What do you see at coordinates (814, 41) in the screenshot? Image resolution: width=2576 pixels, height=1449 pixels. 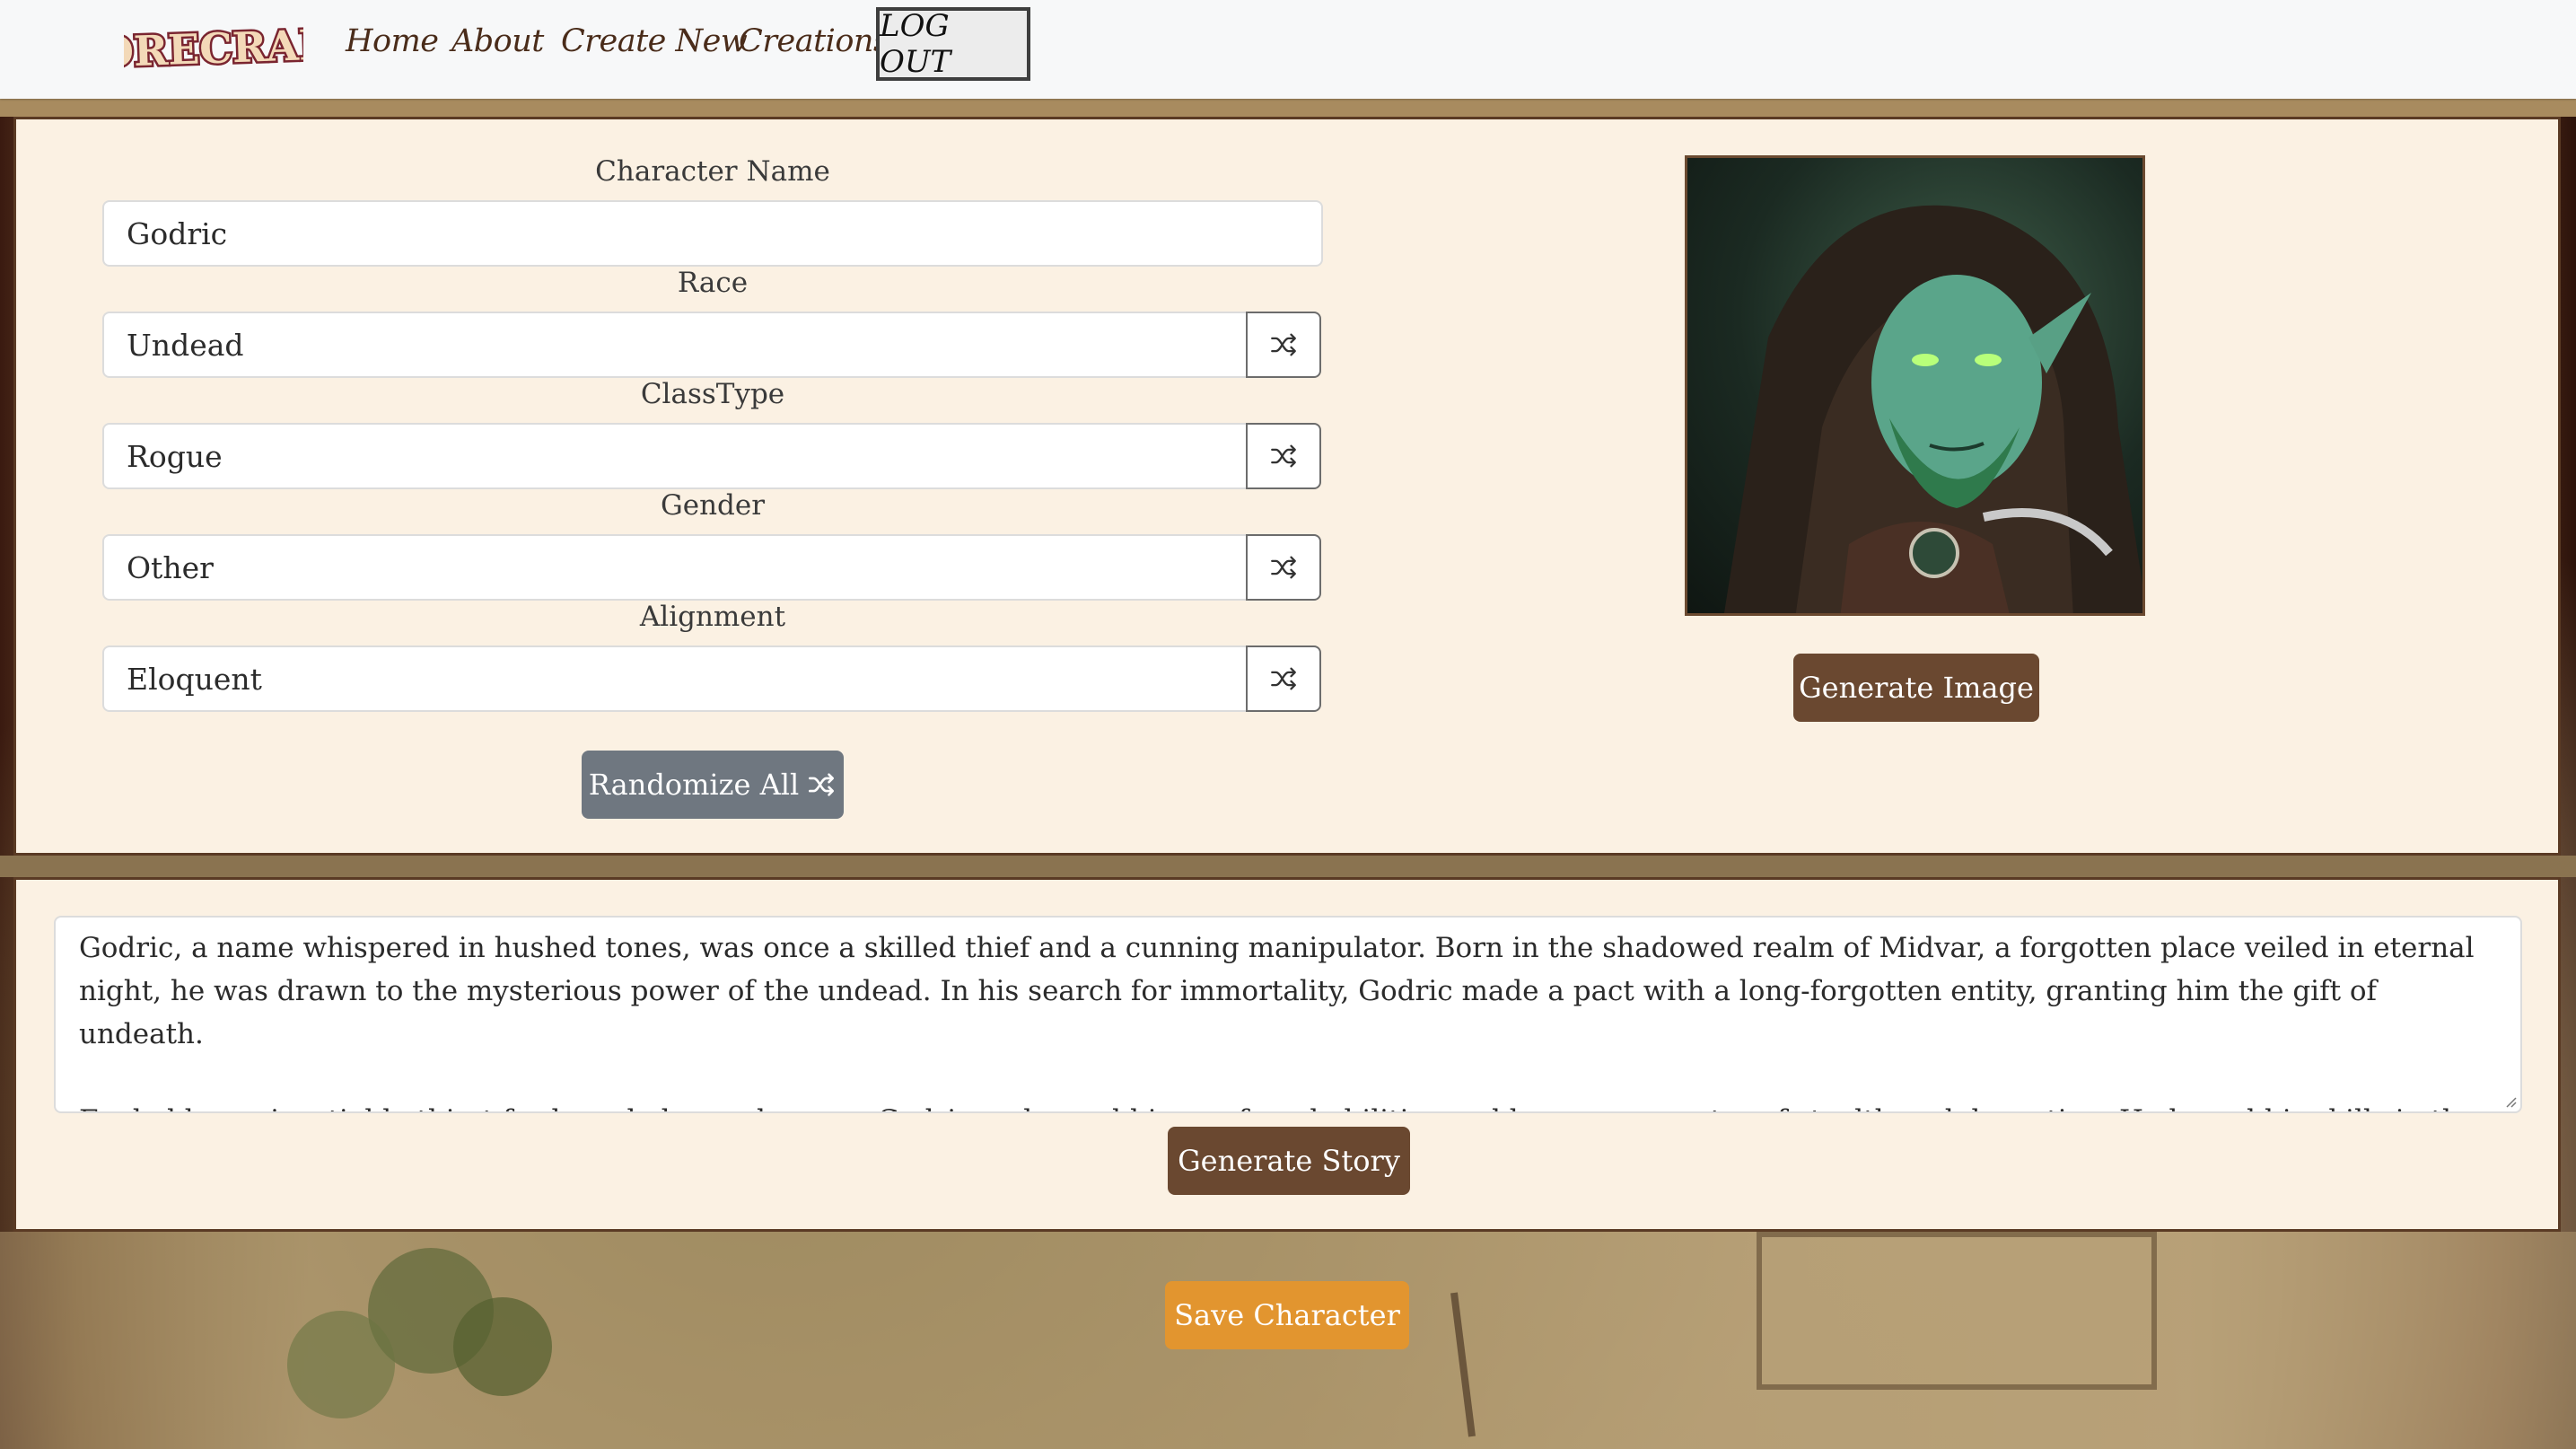 I see `nav-creations-link: Creations` at bounding box center [814, 41].